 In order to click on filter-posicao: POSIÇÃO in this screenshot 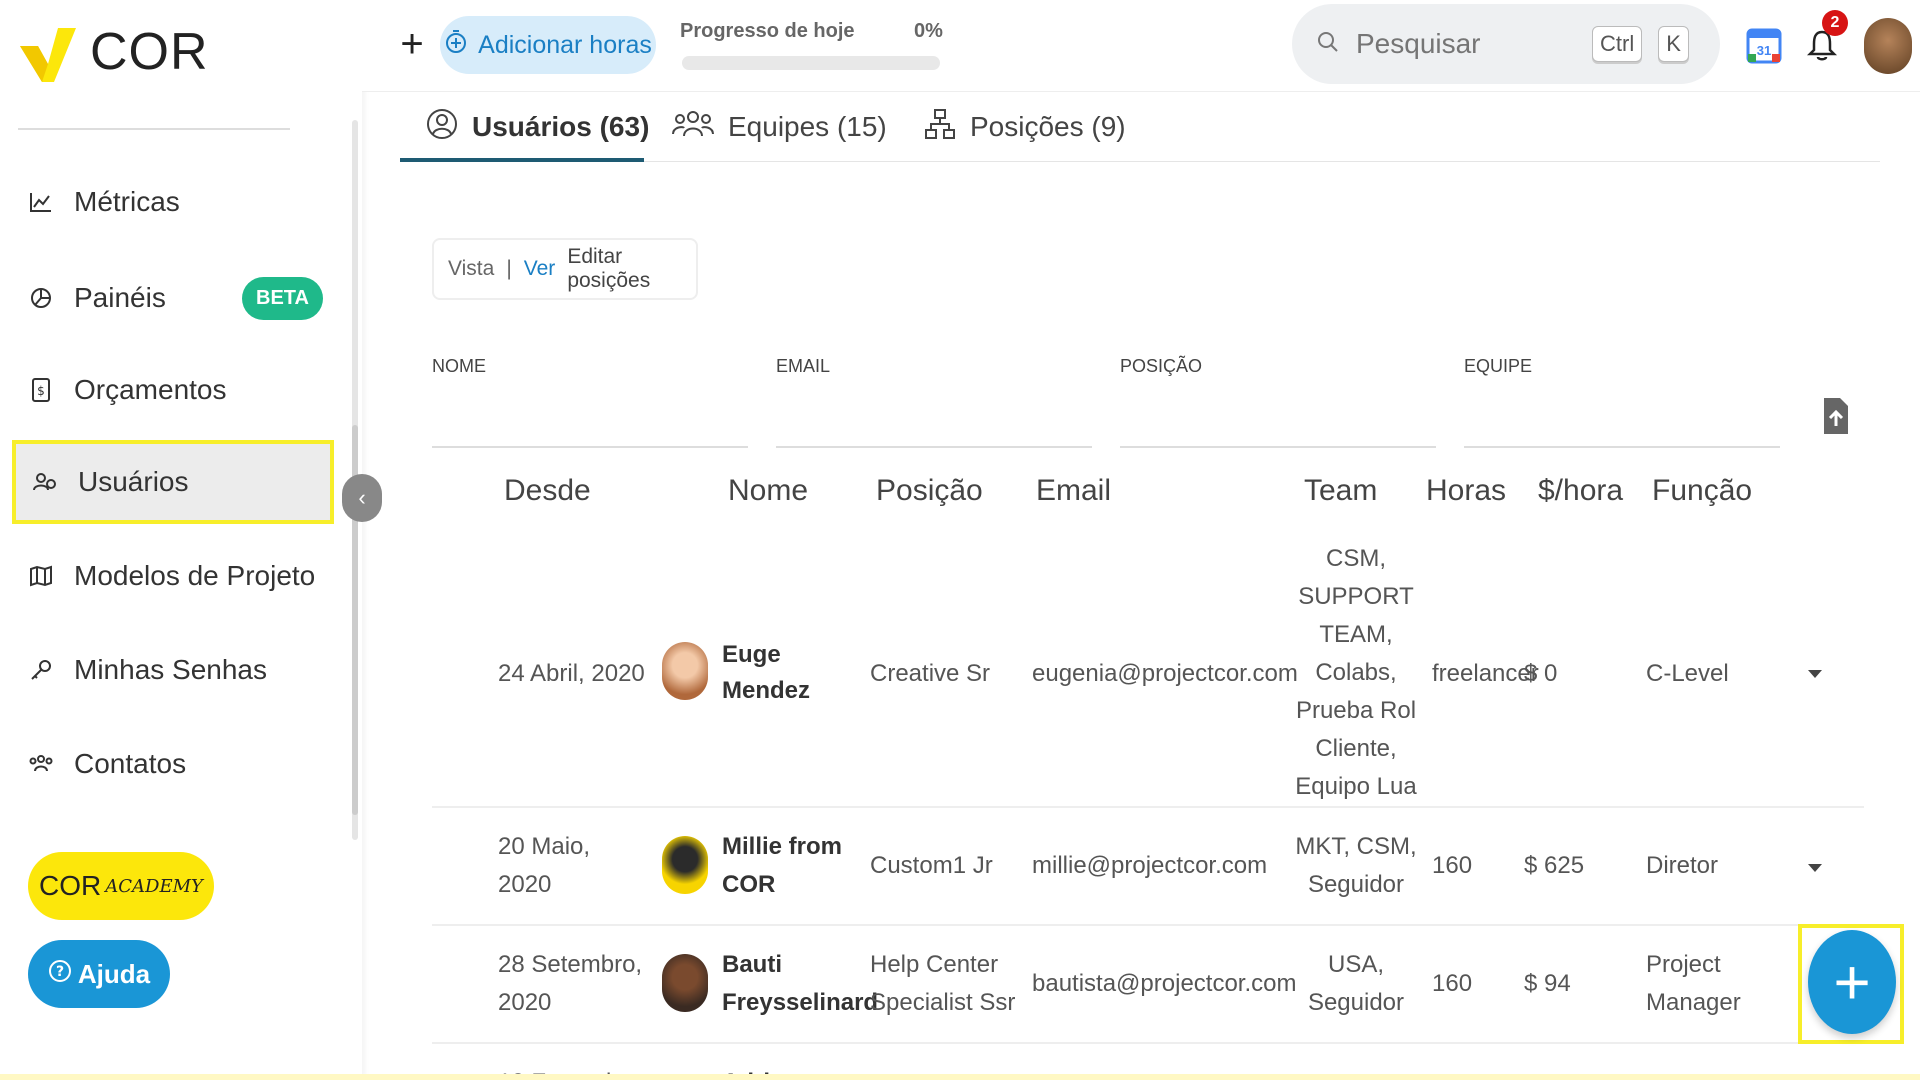, I will do `click(1278, 402)`.